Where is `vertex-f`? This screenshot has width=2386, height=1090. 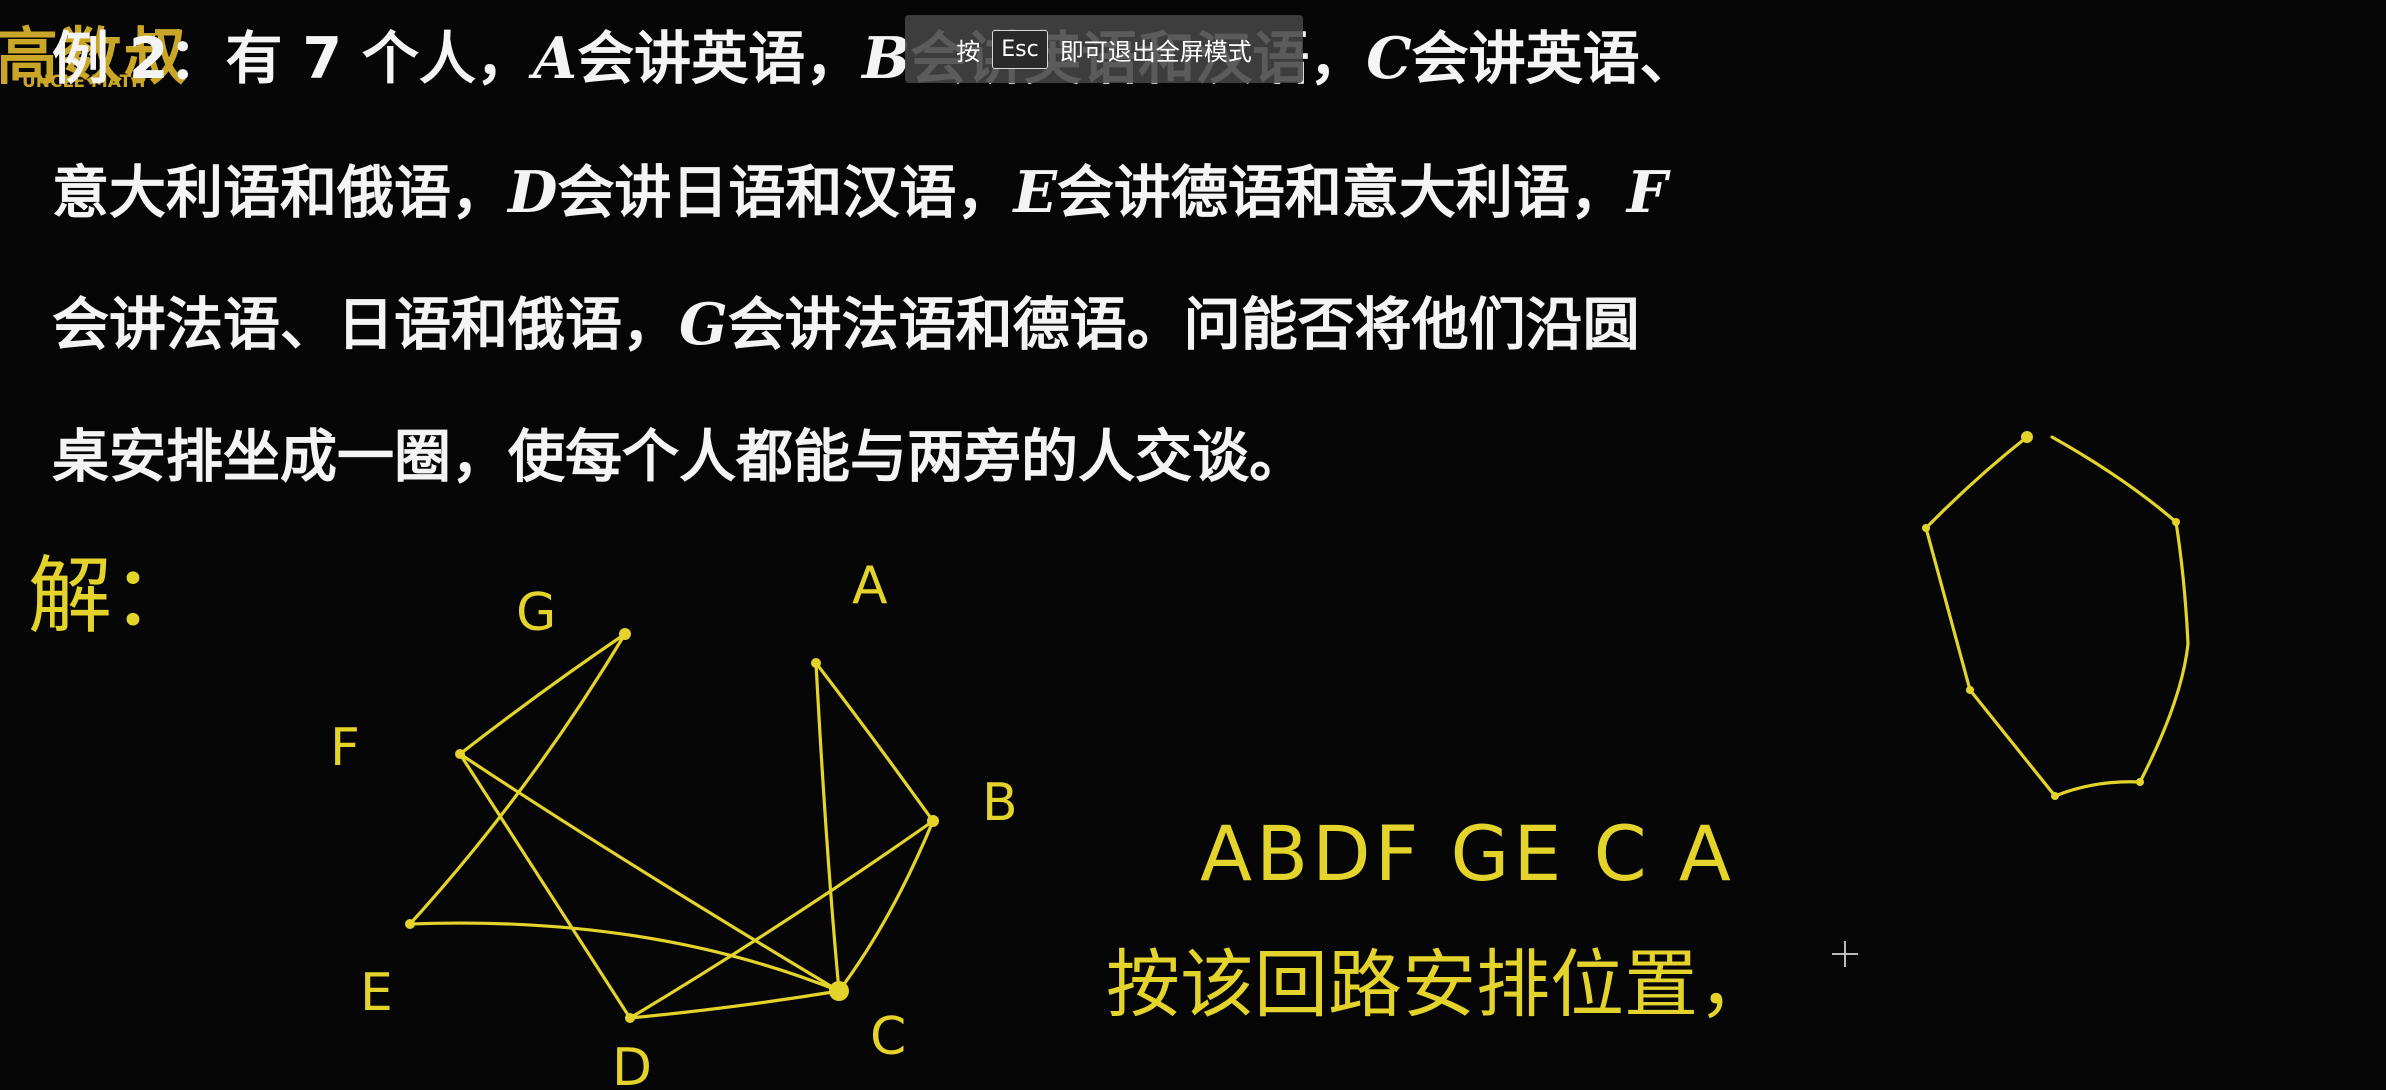
vertex-f is located at coordinates (460, 754).